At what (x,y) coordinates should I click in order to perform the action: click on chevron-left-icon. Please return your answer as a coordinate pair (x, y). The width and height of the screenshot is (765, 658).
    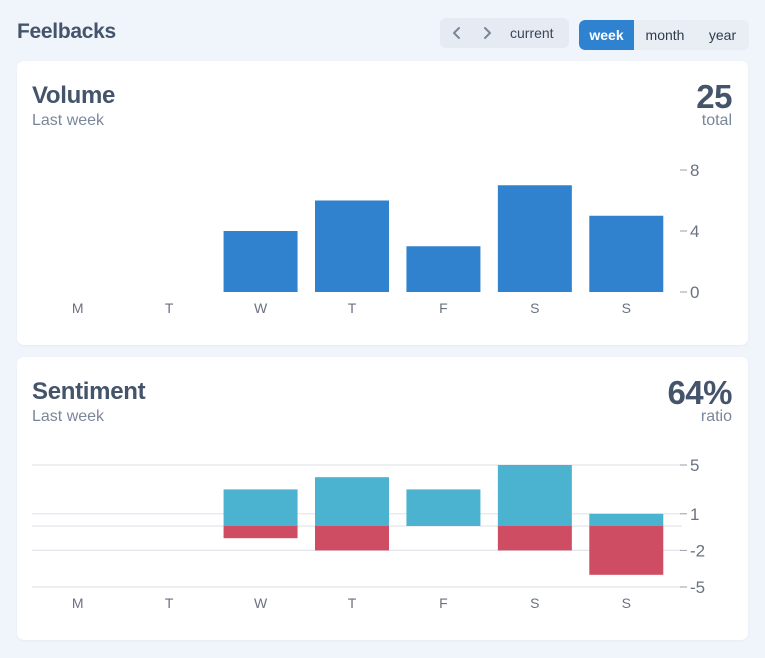
    Looking at the image, I should click on (456, 33).